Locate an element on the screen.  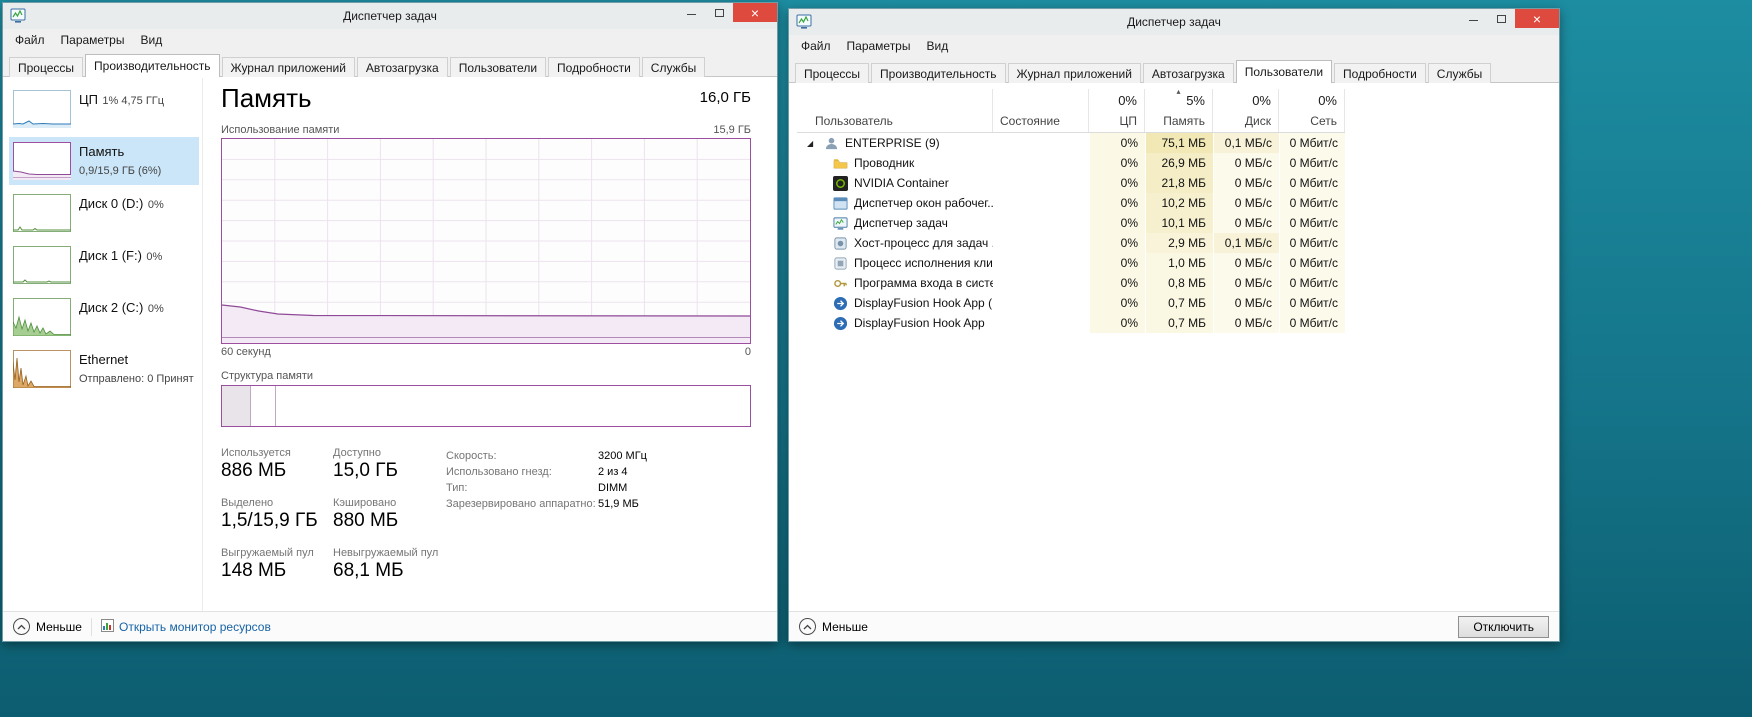
column-header-user: Пользователь is located at coordinates (895, 110).